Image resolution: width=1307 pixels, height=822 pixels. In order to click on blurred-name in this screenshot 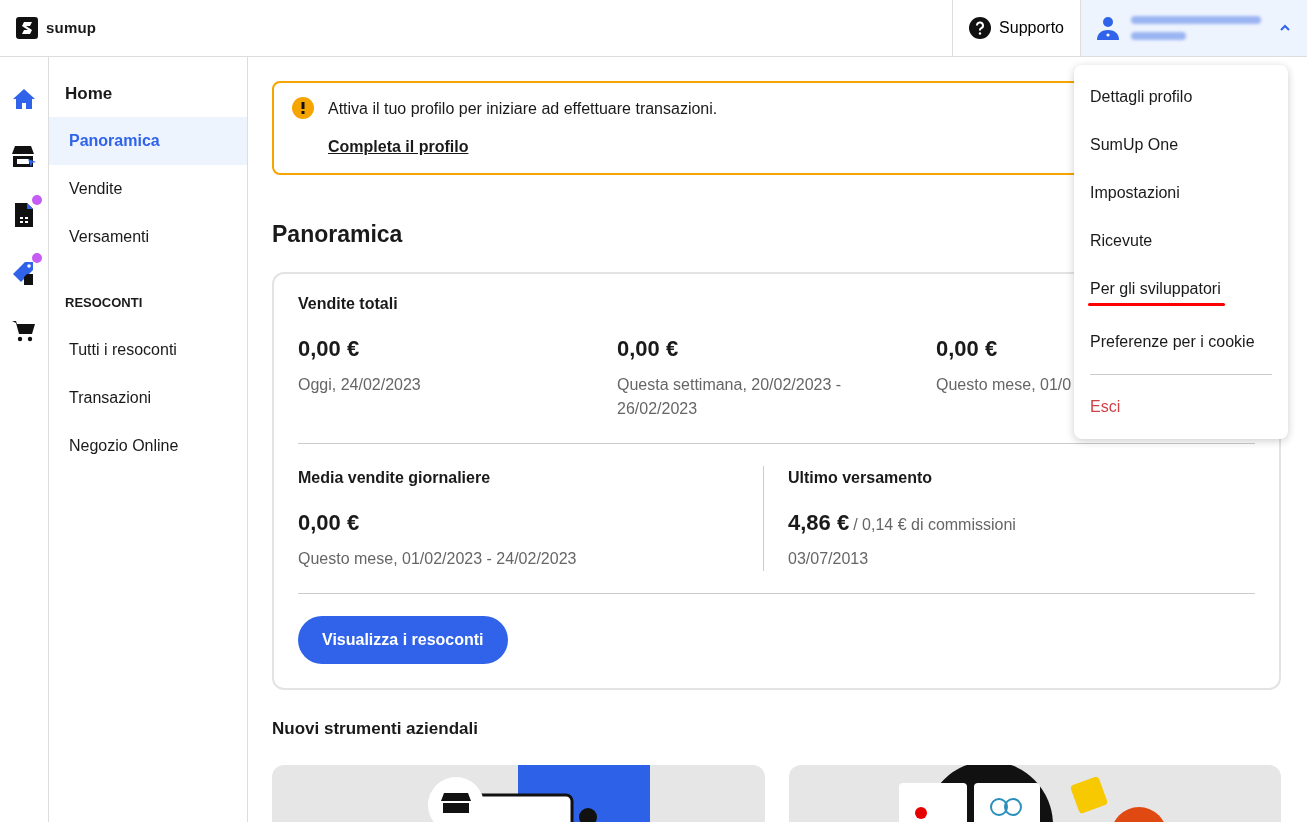, I will do `click(1158, 36)`.